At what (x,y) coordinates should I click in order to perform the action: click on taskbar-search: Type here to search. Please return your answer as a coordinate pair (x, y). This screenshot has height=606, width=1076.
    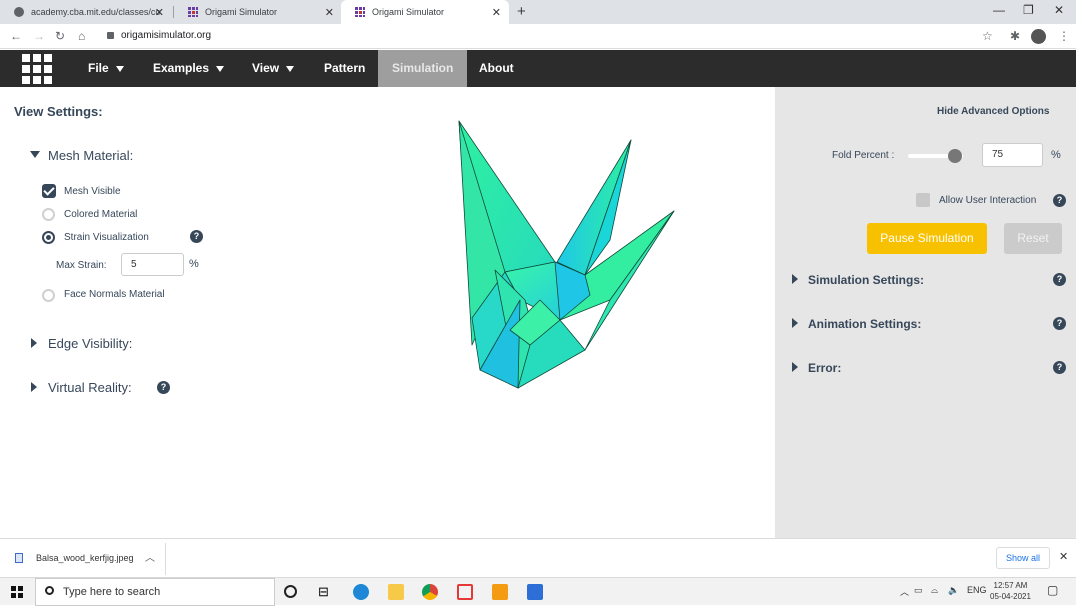
    Looking at the image, I should click on (155, 592).